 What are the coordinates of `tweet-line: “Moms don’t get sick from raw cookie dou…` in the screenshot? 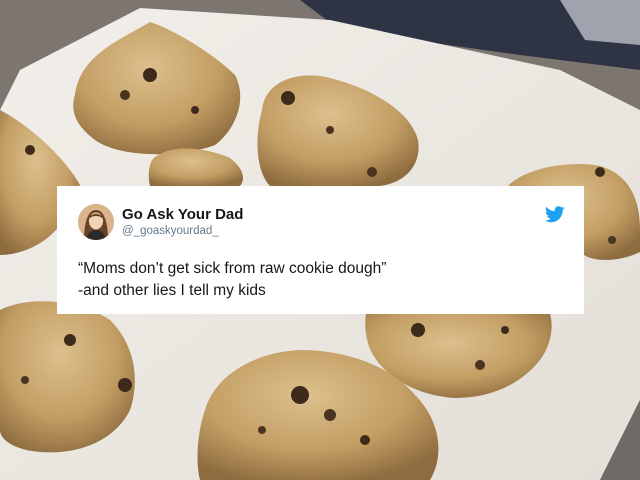 It's located at (232, 268).